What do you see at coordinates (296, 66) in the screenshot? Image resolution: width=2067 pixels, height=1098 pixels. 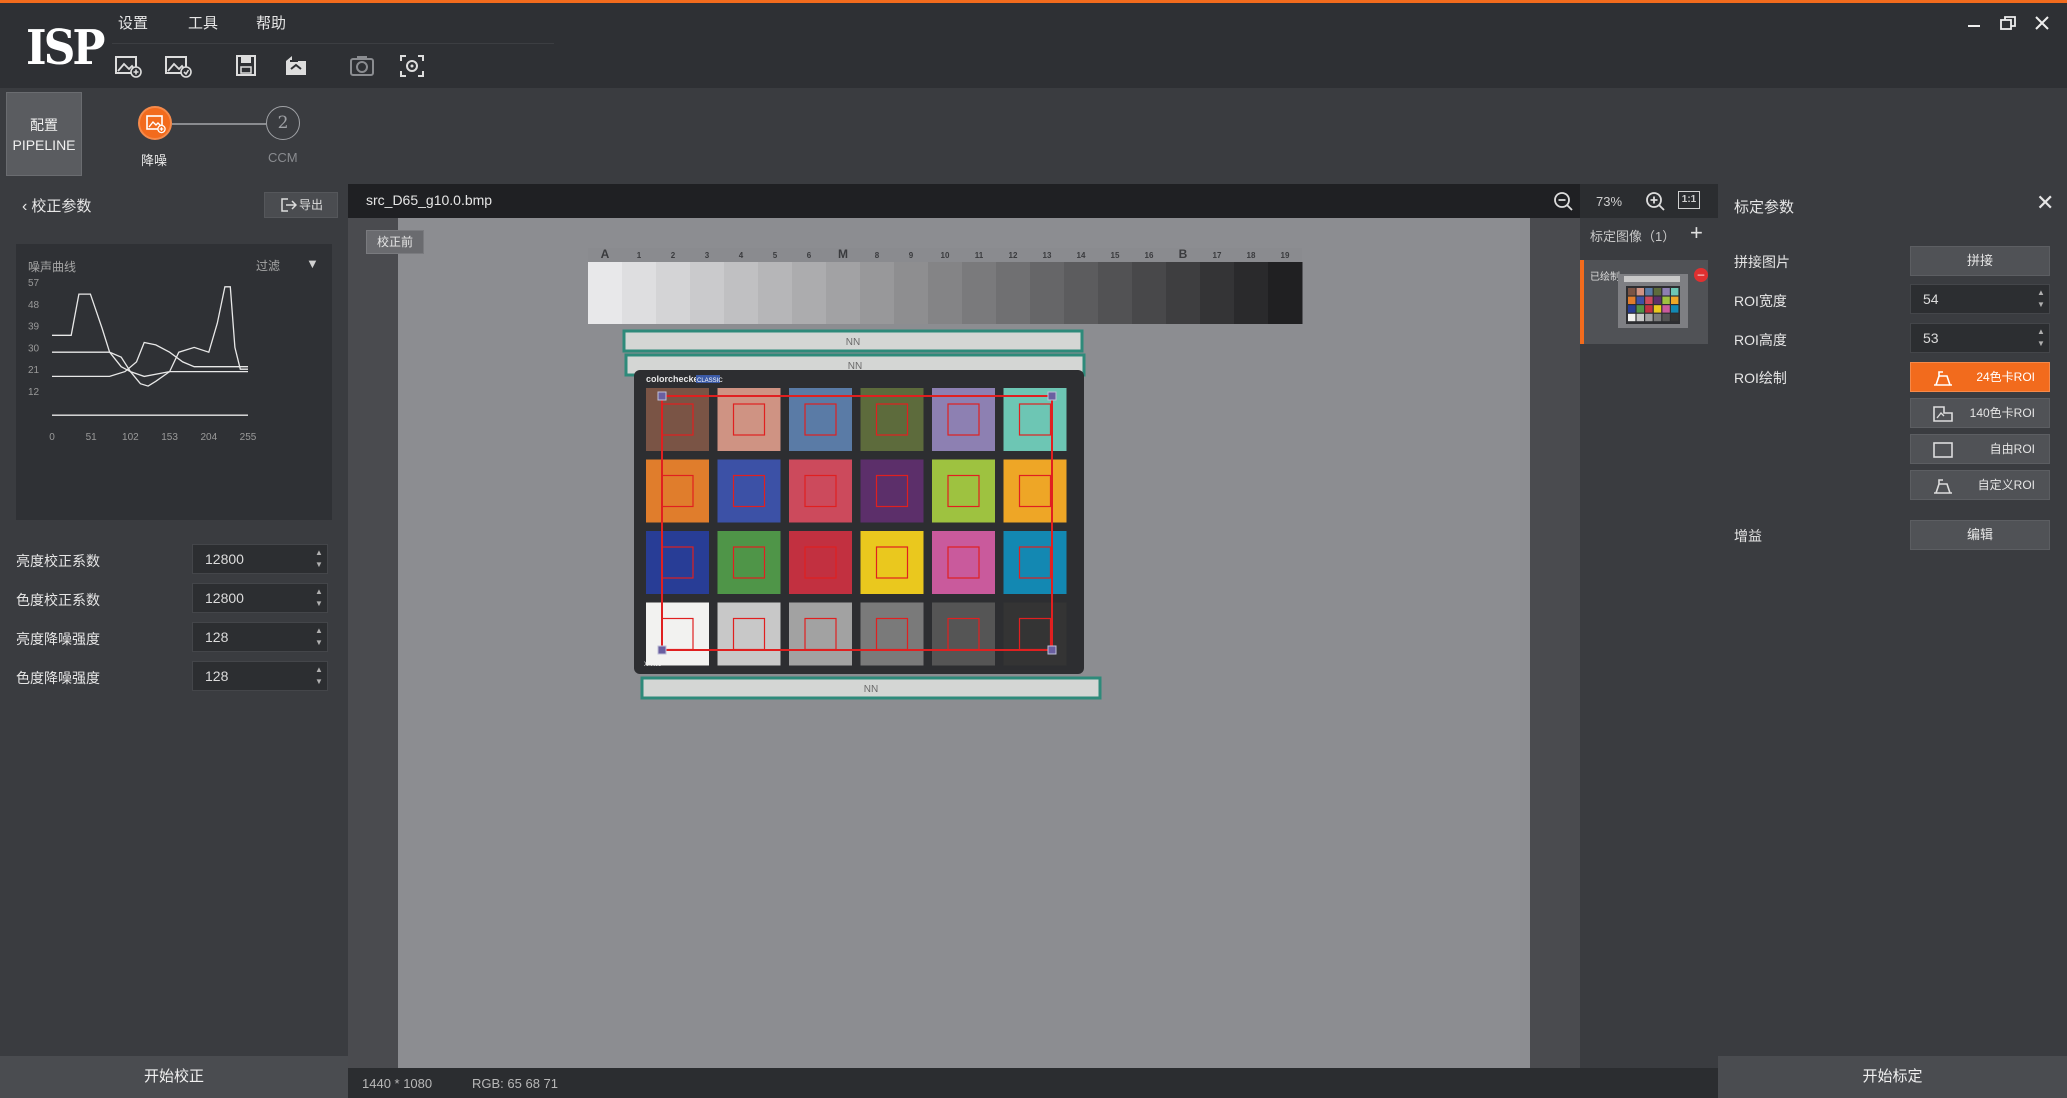 I see `import-icon` at bounding box center [296, 66].